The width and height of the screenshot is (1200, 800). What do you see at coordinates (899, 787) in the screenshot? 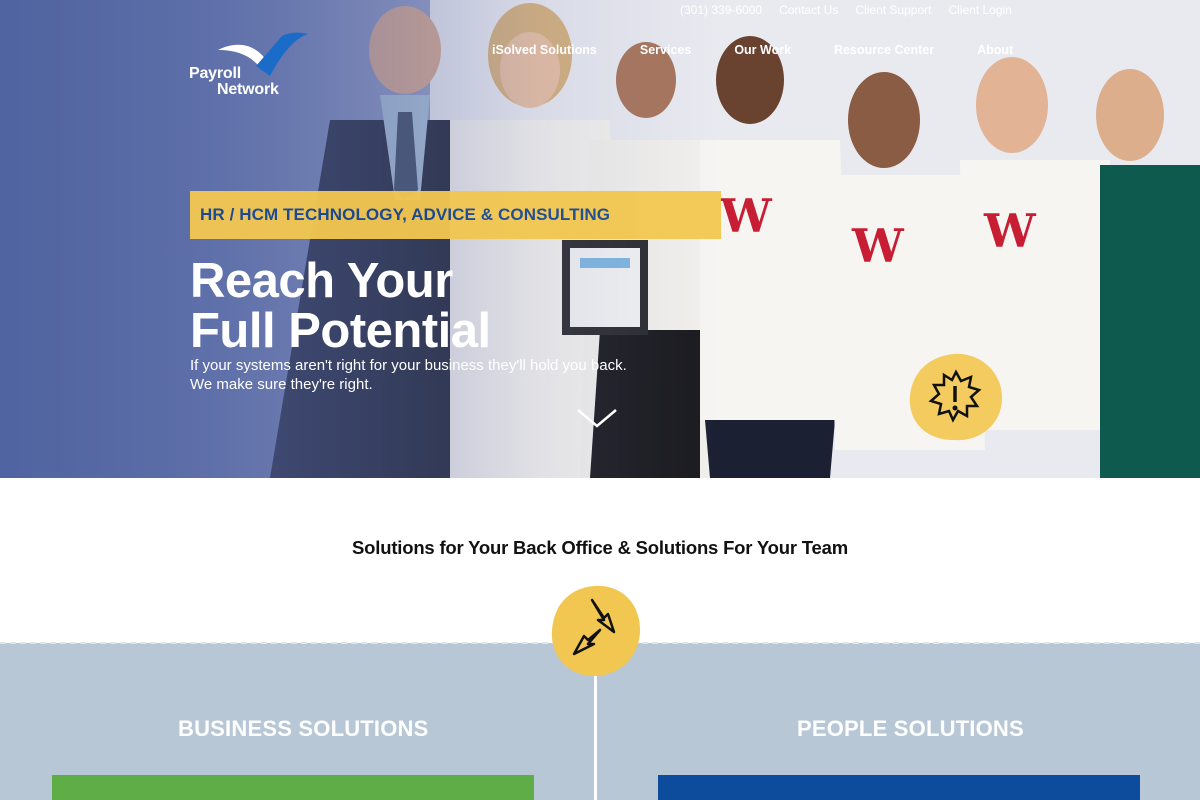
I see `people-solutions-card` at bounding box center [899, 787].